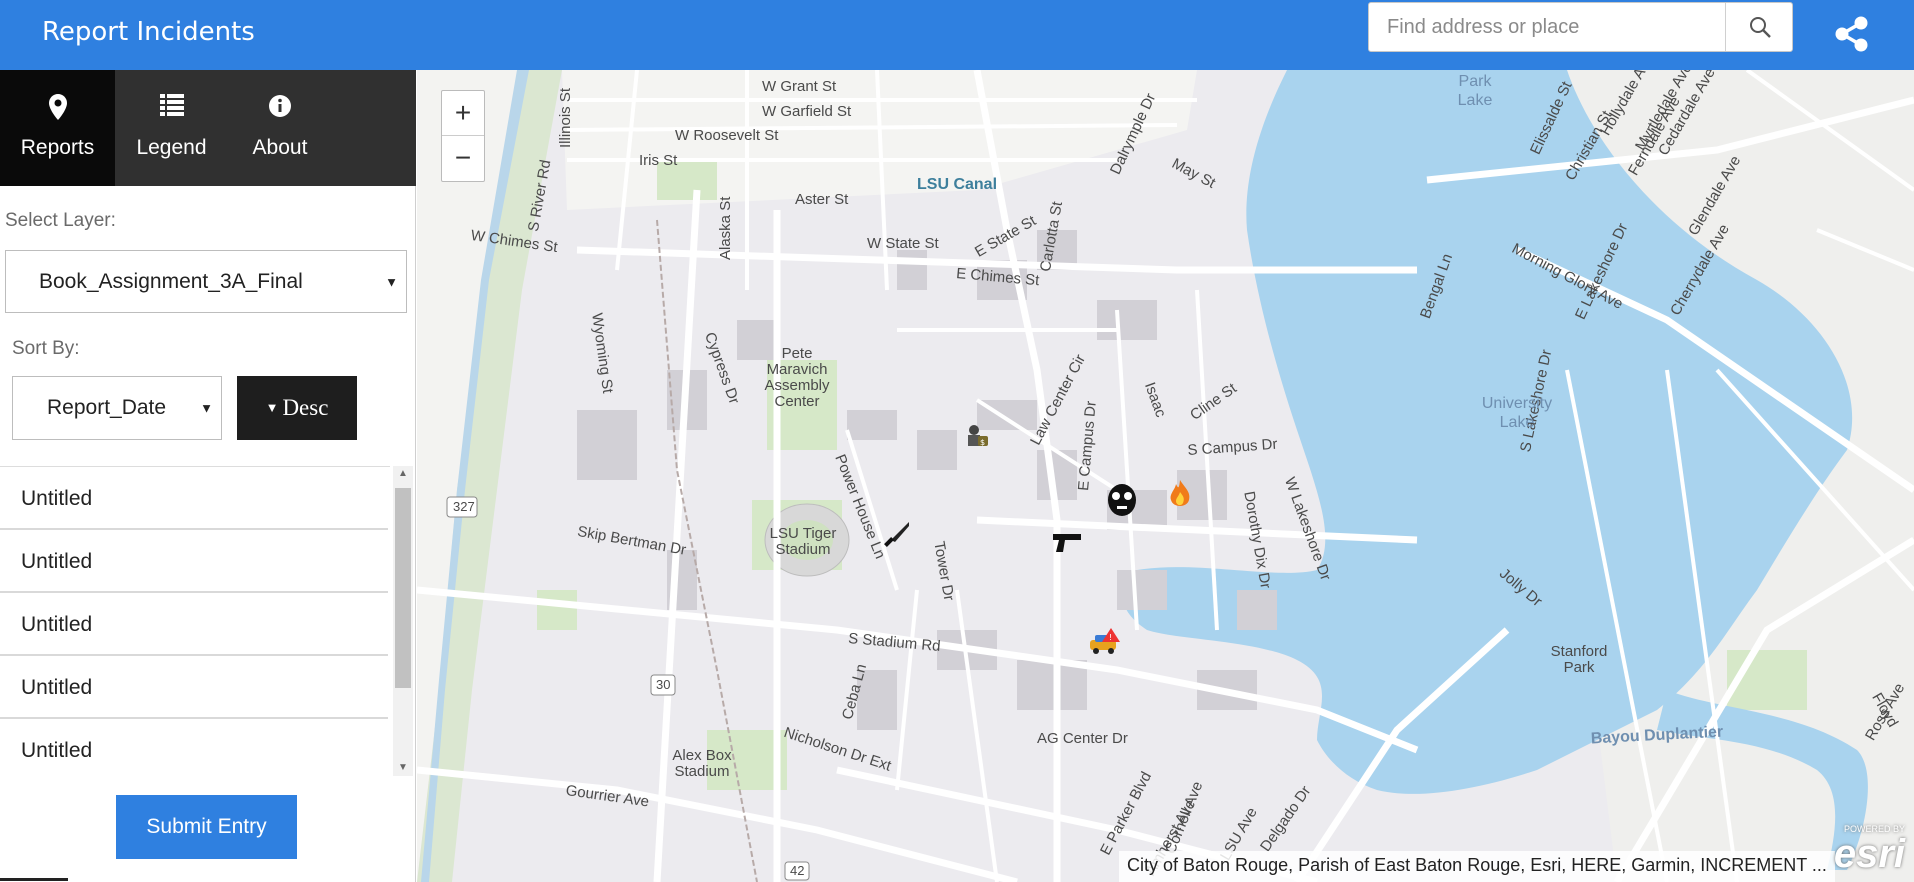  I want to click on fire-icon, so click(1180, 493).